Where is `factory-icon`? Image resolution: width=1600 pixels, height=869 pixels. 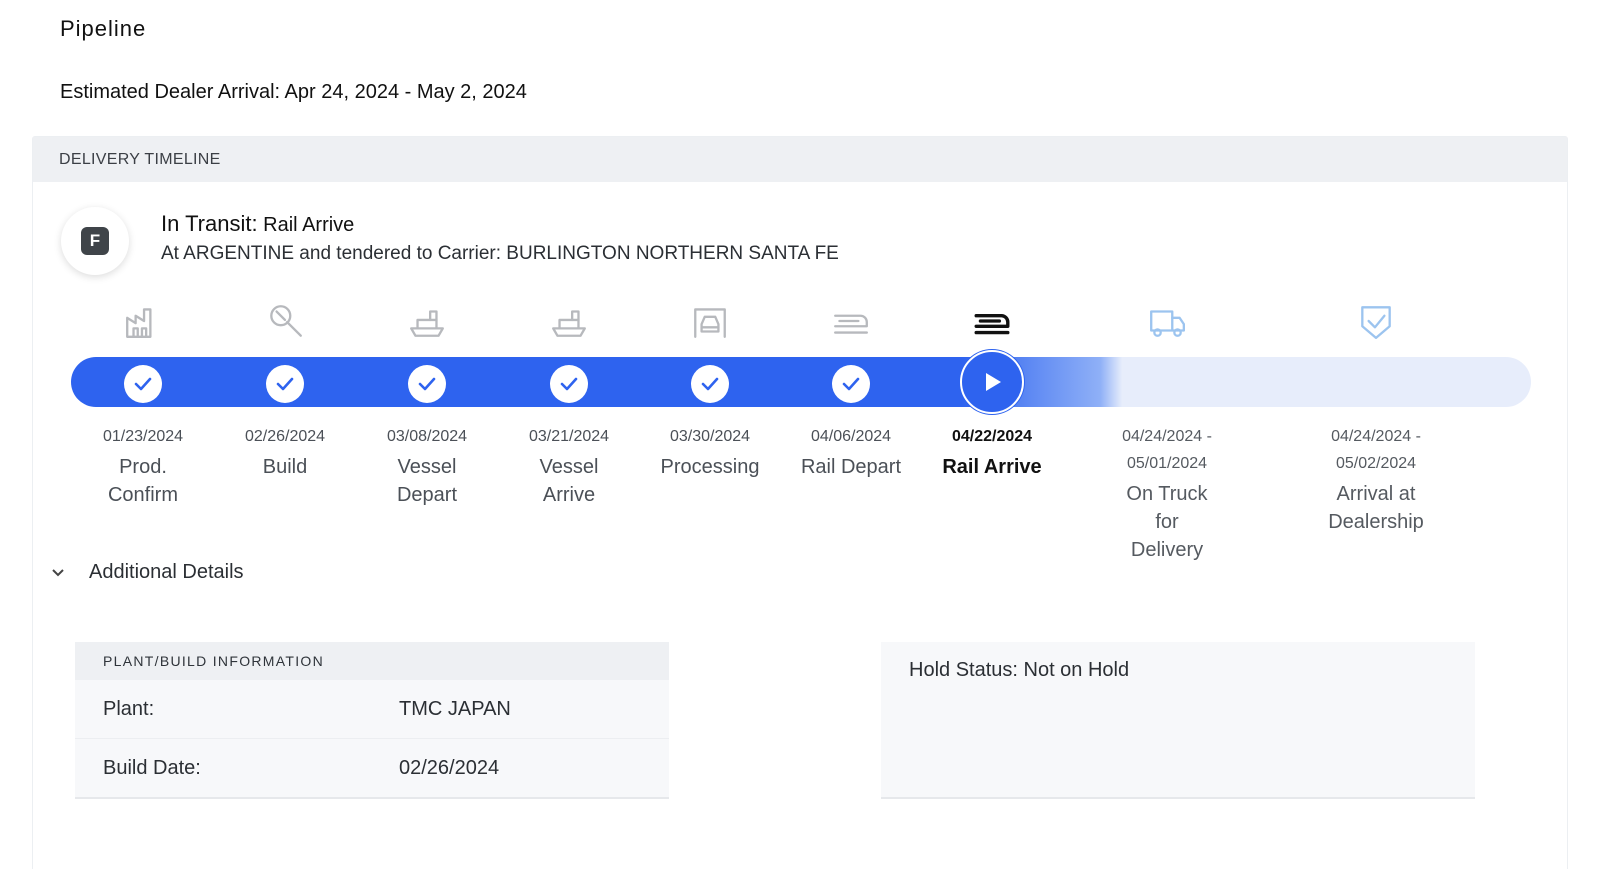 factory-icon is located at coordinates (143, 321).